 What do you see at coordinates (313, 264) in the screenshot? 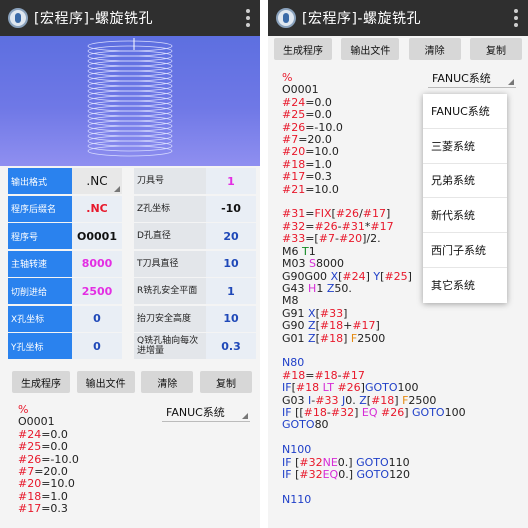
I see `code-line: M03 S8000` at bounding box center [313, 264].